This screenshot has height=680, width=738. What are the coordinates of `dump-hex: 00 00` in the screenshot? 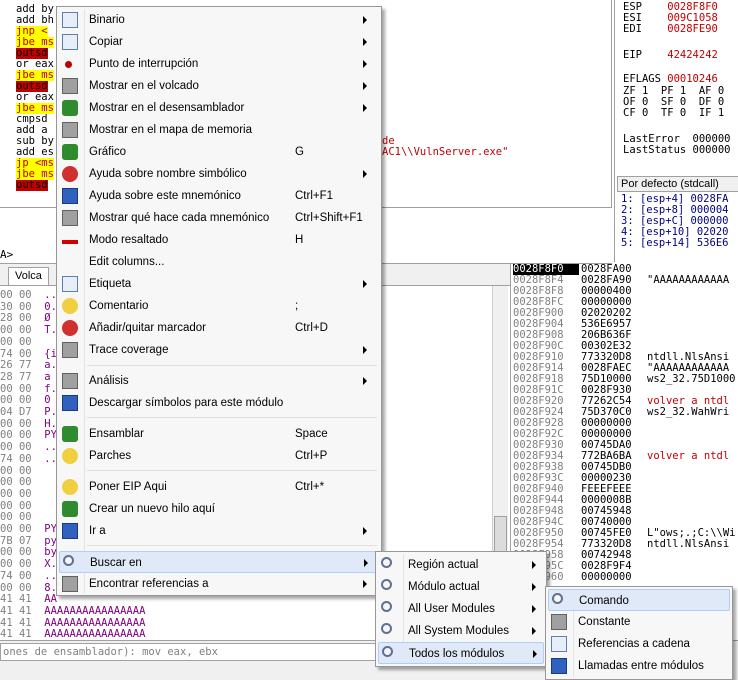 It's located at (16, 423).